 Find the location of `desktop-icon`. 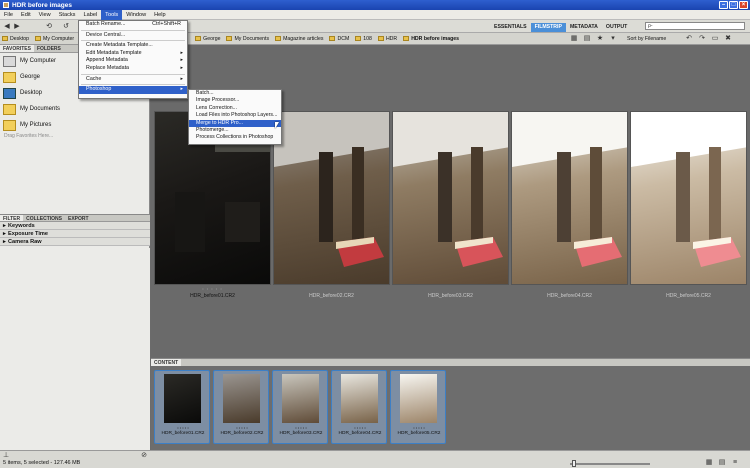

desktop-icon is located at coordinates (5, 38).